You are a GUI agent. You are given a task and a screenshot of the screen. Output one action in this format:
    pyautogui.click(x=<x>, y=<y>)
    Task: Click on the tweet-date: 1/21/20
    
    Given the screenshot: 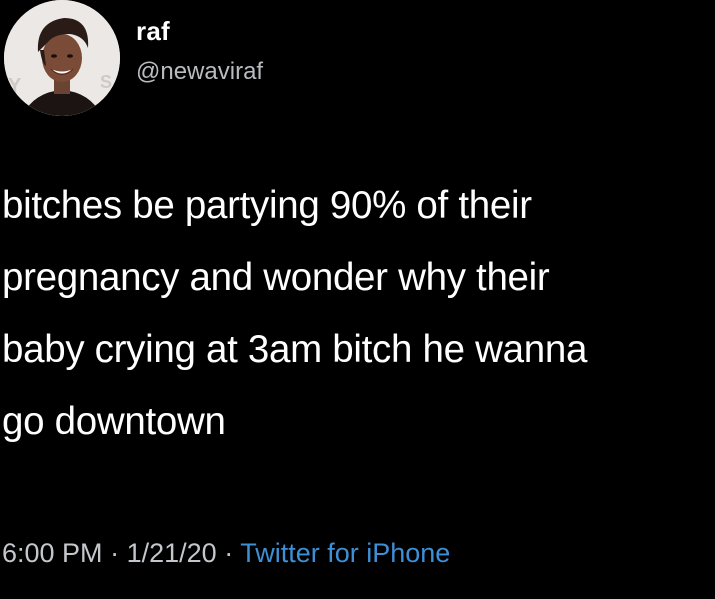 What is the action you would take?
    pyautogui.click(x=171, y=553)
    